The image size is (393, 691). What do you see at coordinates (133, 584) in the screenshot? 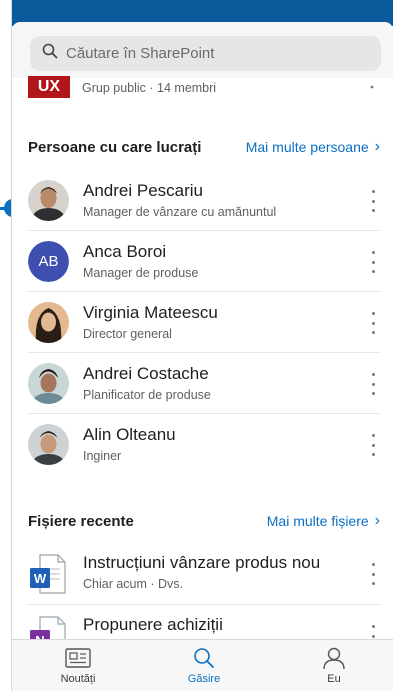
I see `file-meta: Chiar acum · Dvs.` at bounding box center [133, 584].